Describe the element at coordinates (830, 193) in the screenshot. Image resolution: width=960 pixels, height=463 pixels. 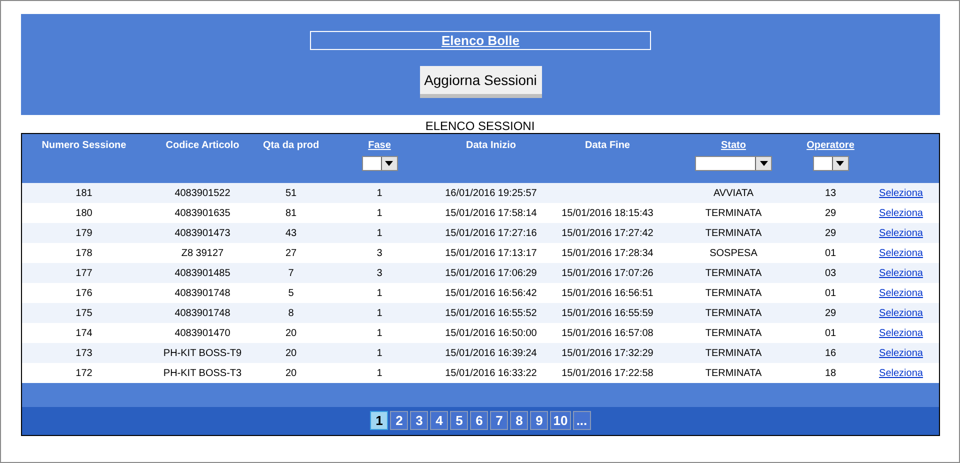
I see `table-cell: 13` at that location.